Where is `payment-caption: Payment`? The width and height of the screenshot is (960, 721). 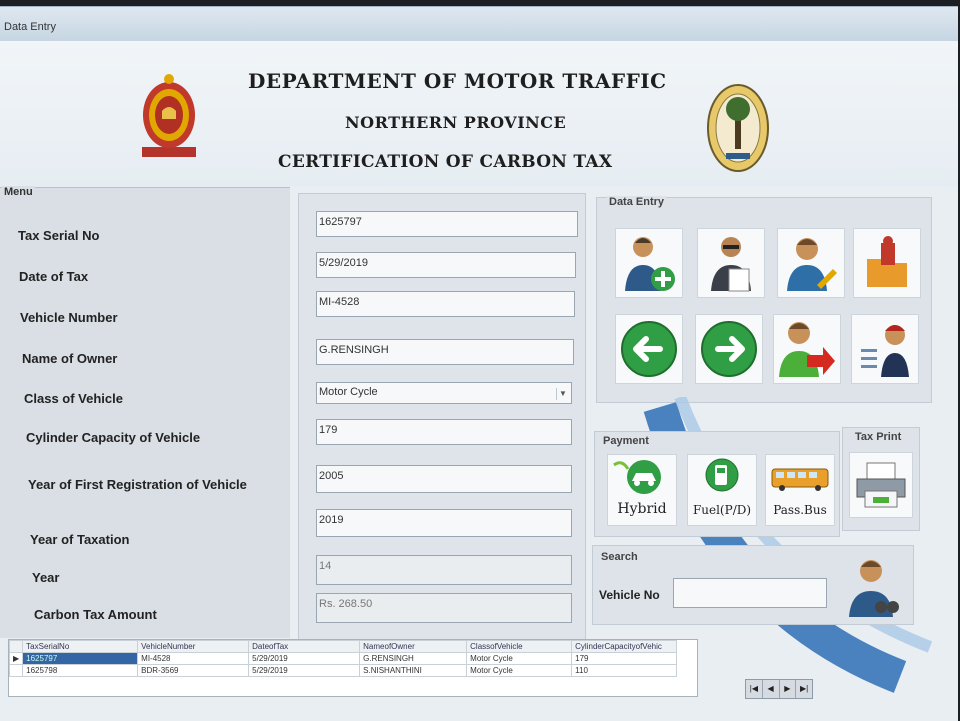 payment-caption: Payment is located at coordinates (626, 441).